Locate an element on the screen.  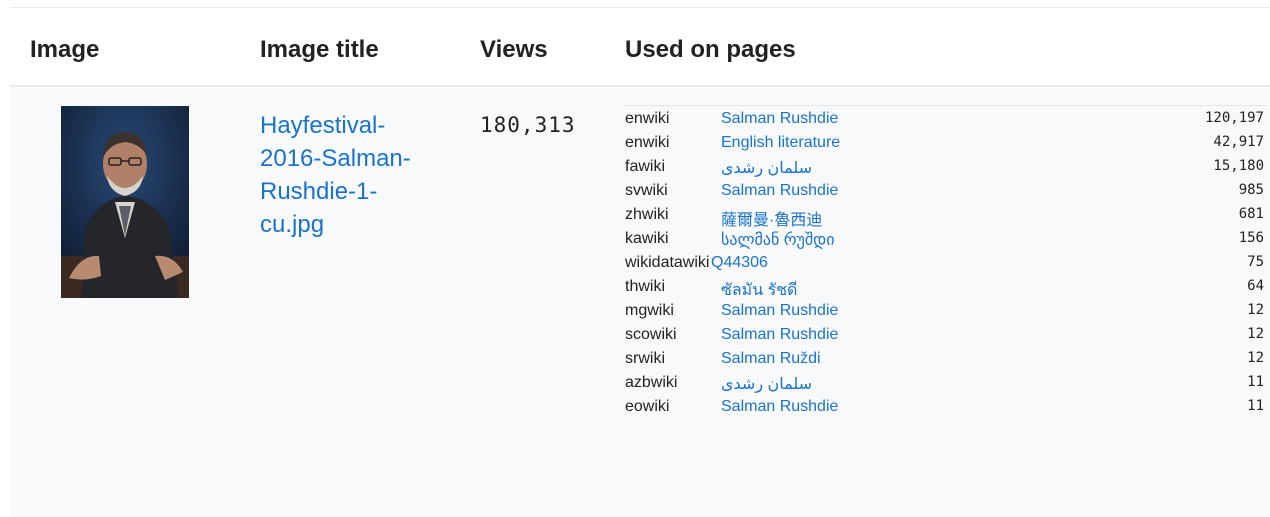
usage-row: enwiki English literature 42,917 is located at coordinates (944, 142).